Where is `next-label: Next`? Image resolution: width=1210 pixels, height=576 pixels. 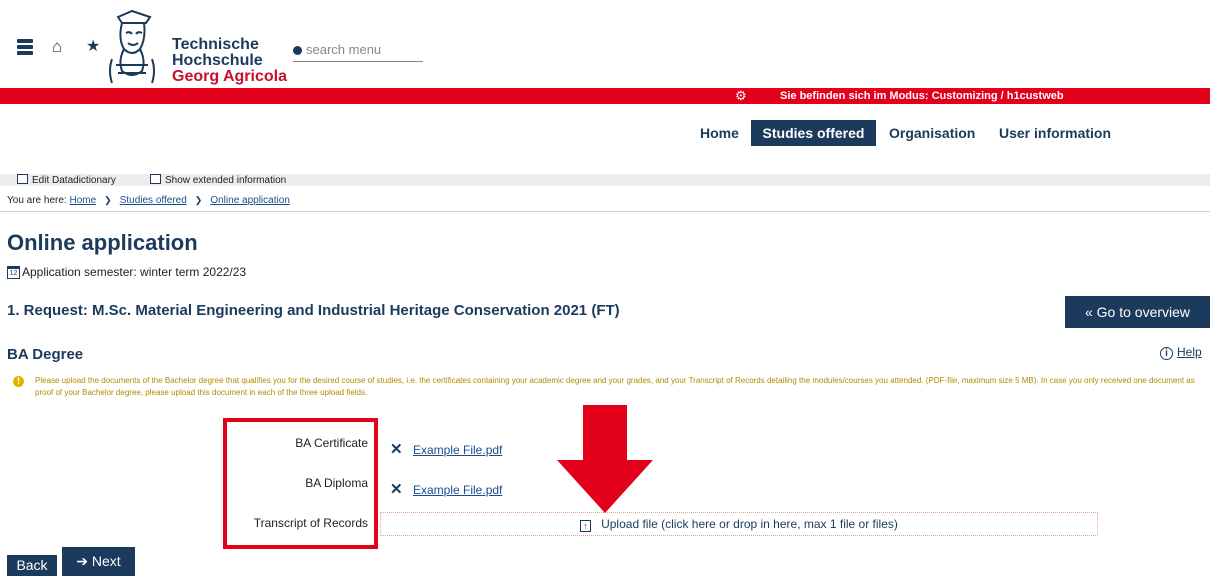
next-label: Next is located at coordinates (106, 561).